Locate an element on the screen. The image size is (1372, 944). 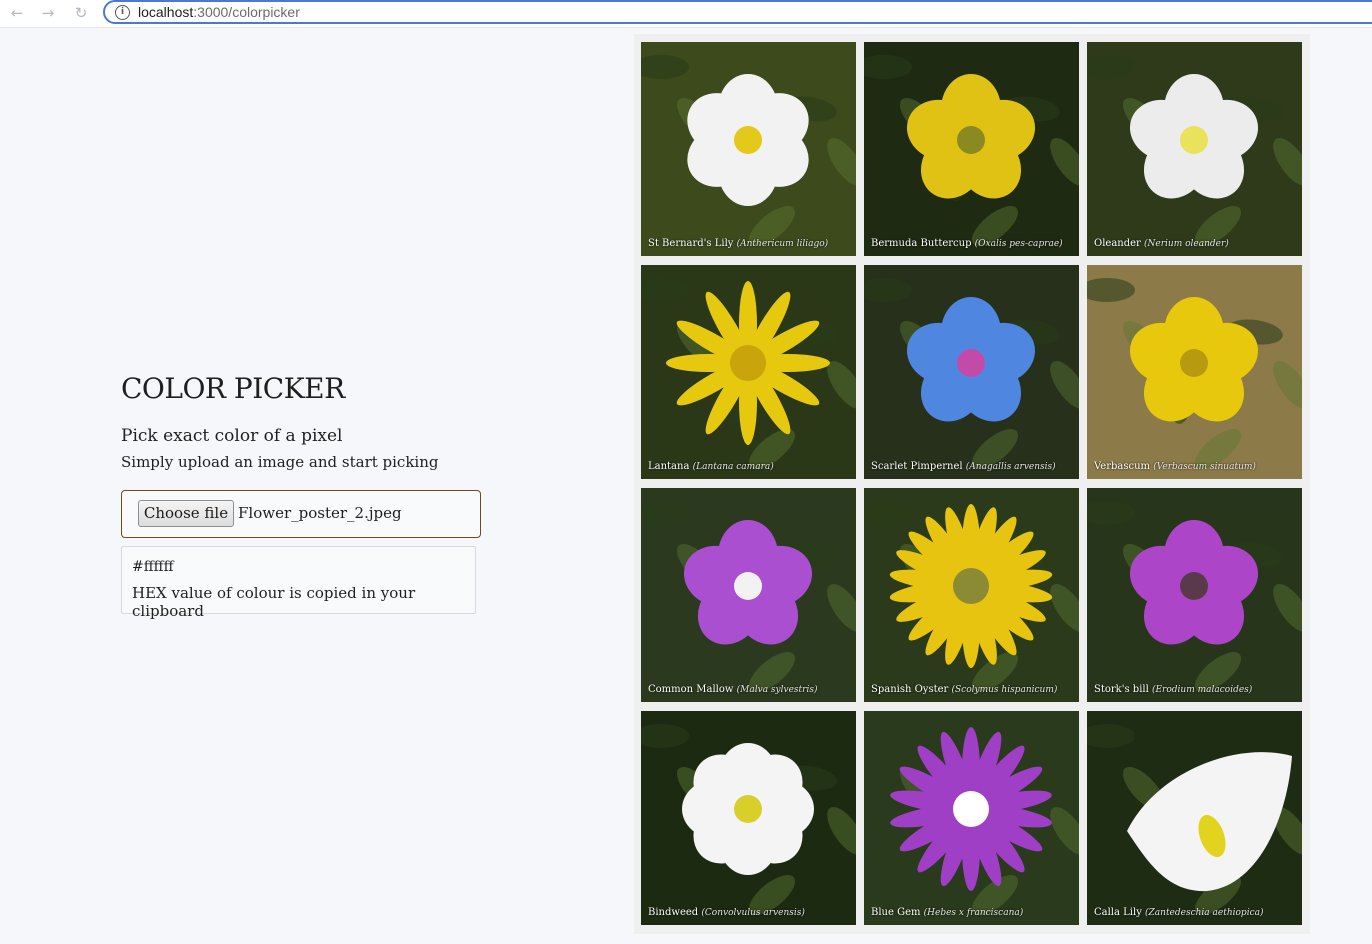
file-upload-field: Choose file Flower_poster_2.jpeg is located at coordinates (301, 514).